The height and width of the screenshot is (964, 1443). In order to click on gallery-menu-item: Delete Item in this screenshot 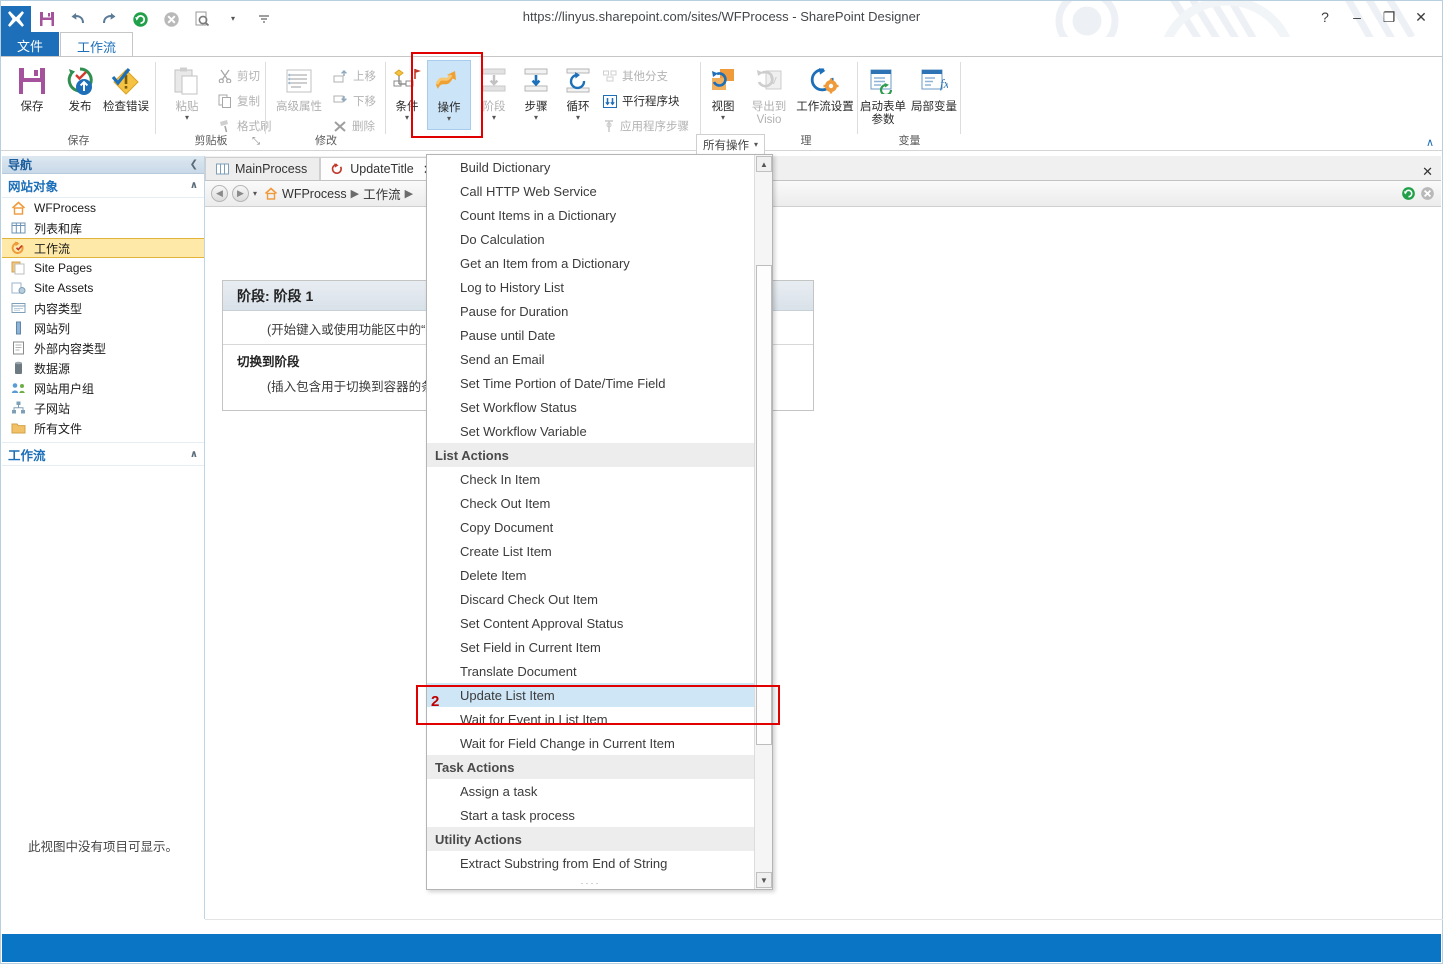, I will do `click(590, 575)`.